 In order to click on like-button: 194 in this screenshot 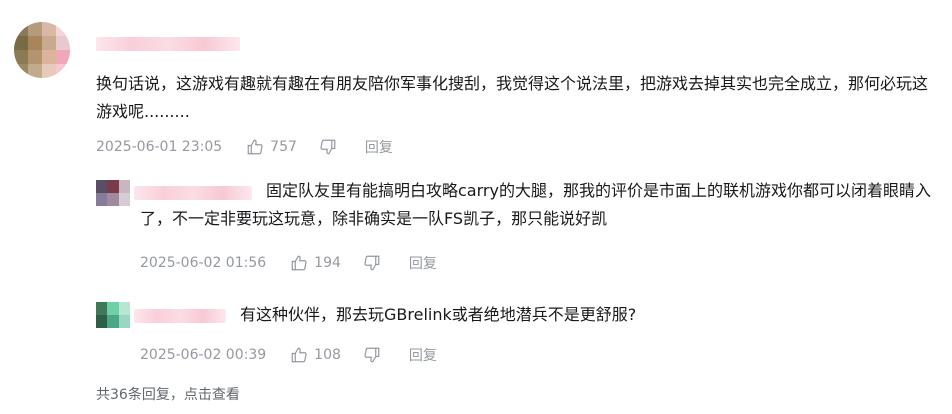, I will do `click(315, 263)`.